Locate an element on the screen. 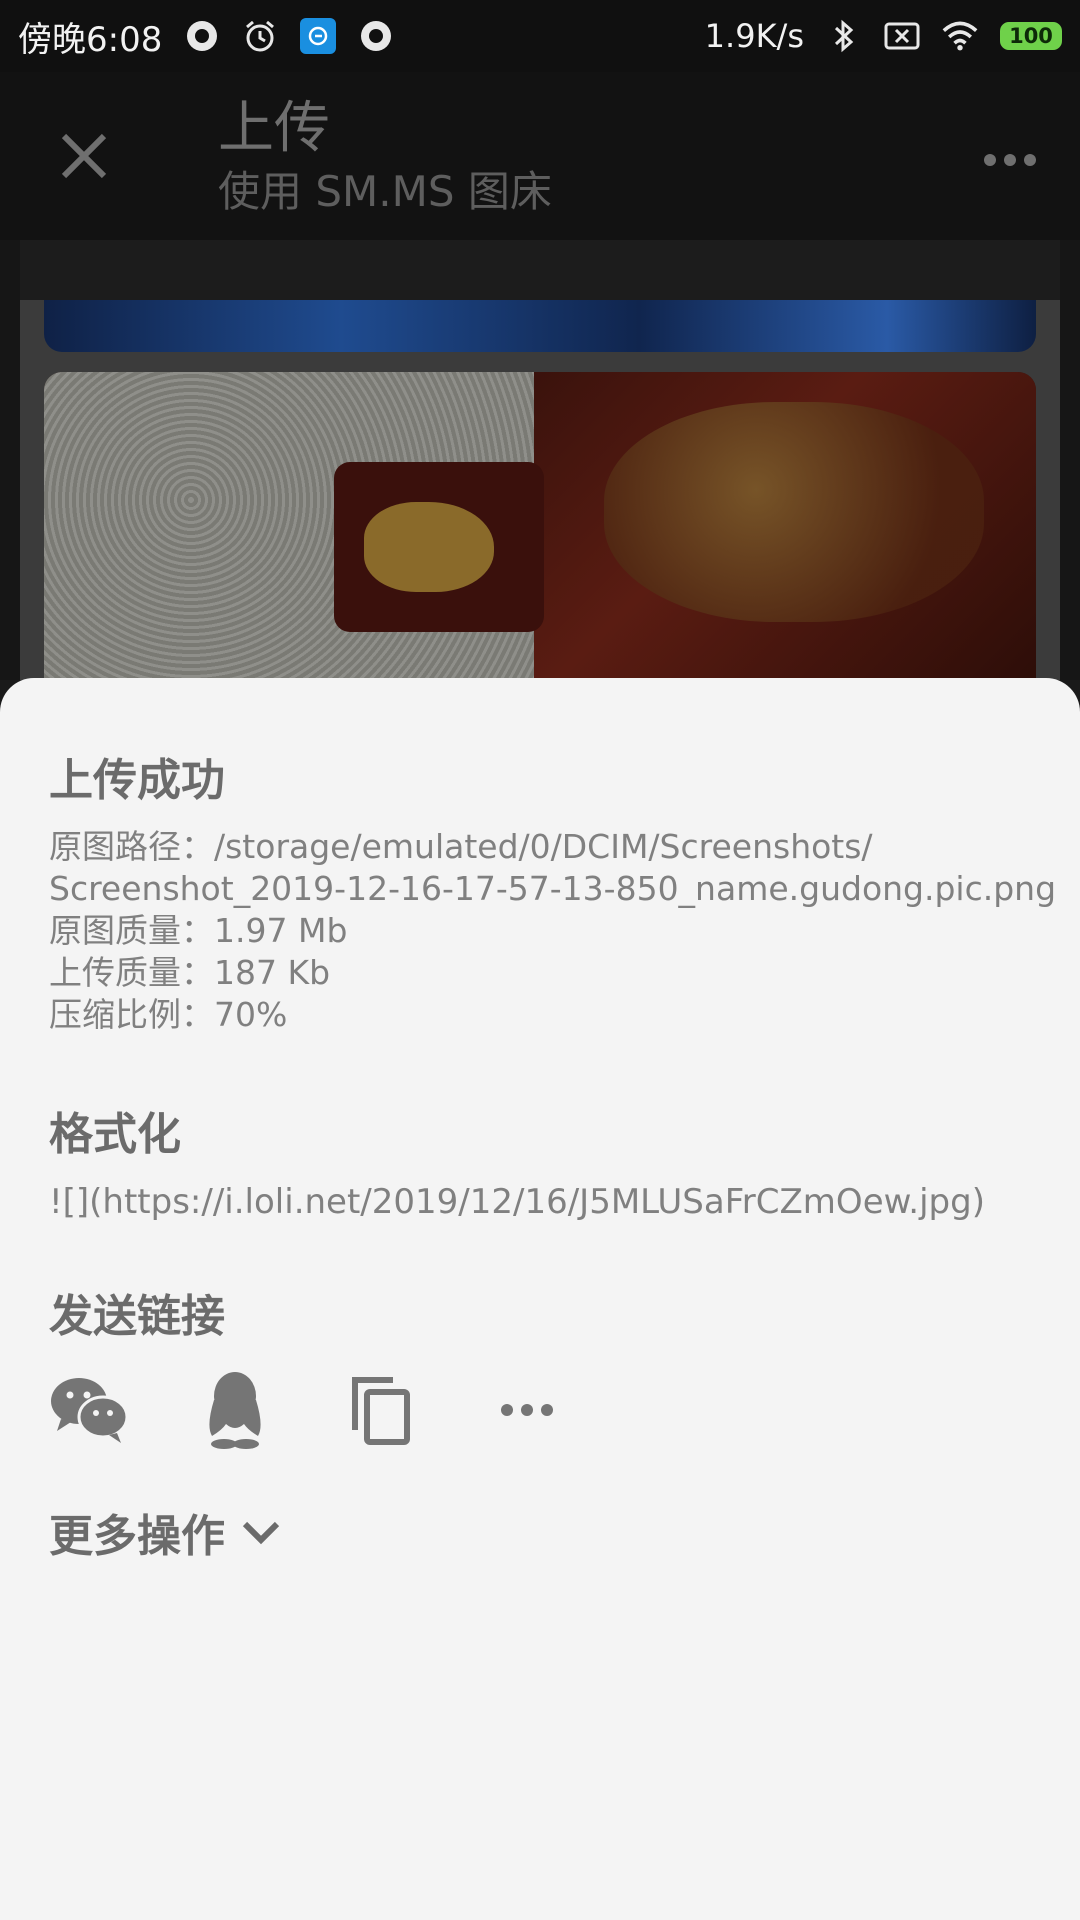  copy-icon is located at coordinates (381, 1411).